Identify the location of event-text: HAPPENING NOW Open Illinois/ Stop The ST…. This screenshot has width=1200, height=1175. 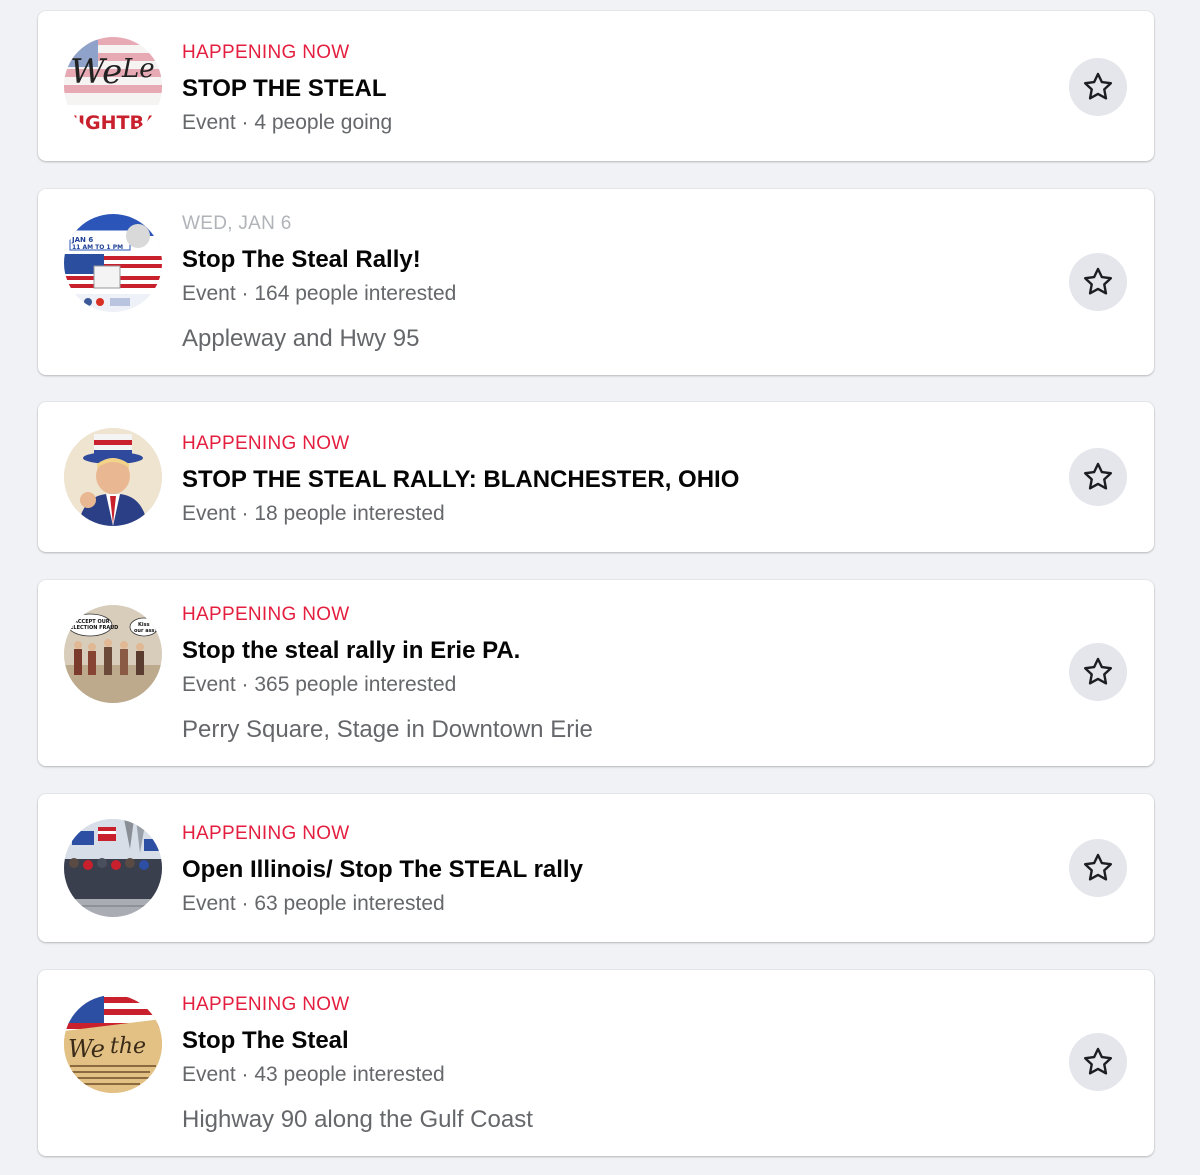
(613, 869).